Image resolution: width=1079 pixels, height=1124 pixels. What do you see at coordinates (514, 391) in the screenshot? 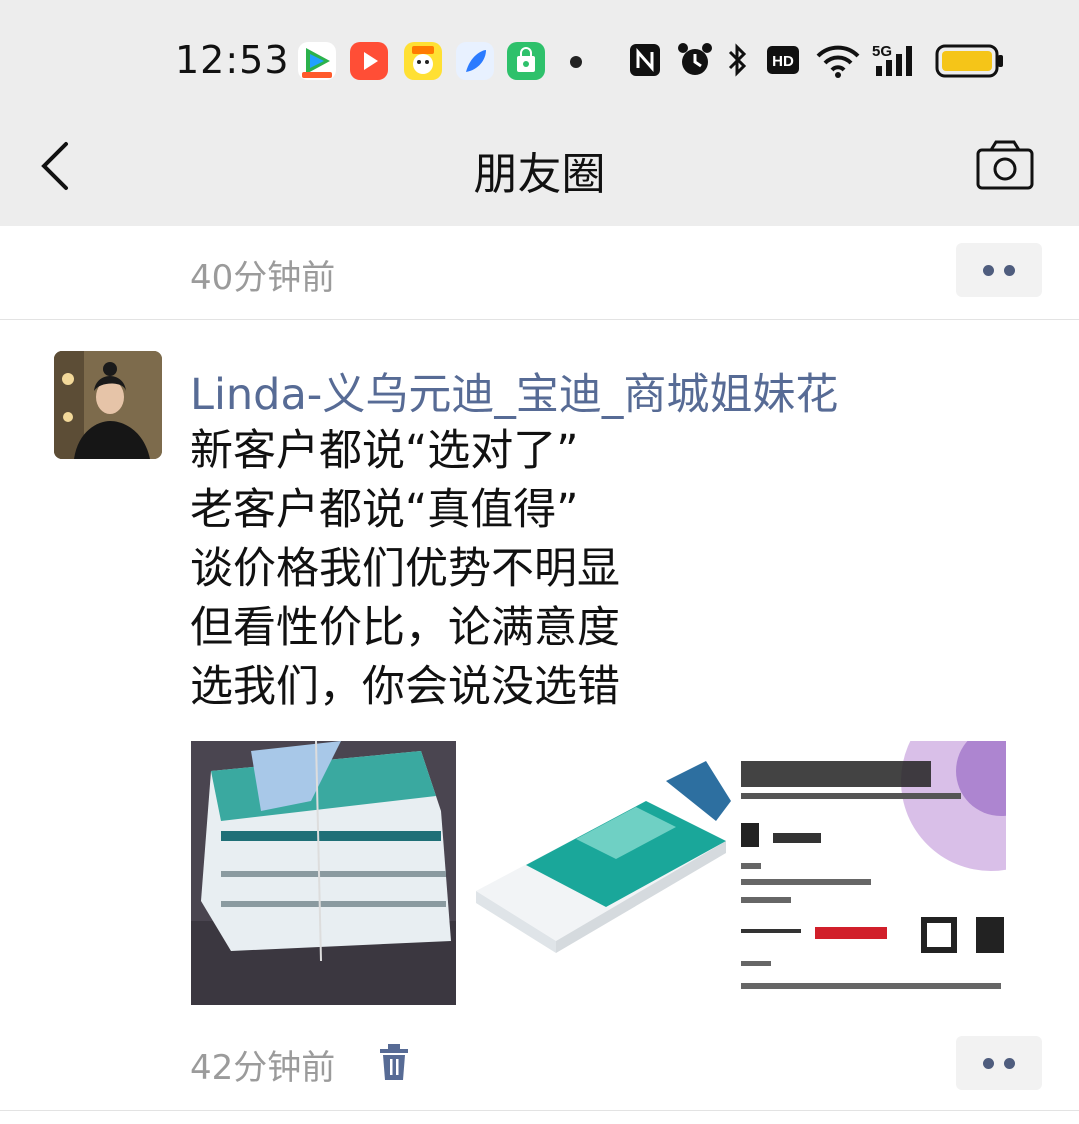
I see `post-username: Linda-义乌元迪_宝迪_商城姐妹花` at bounding box center [514, 391].